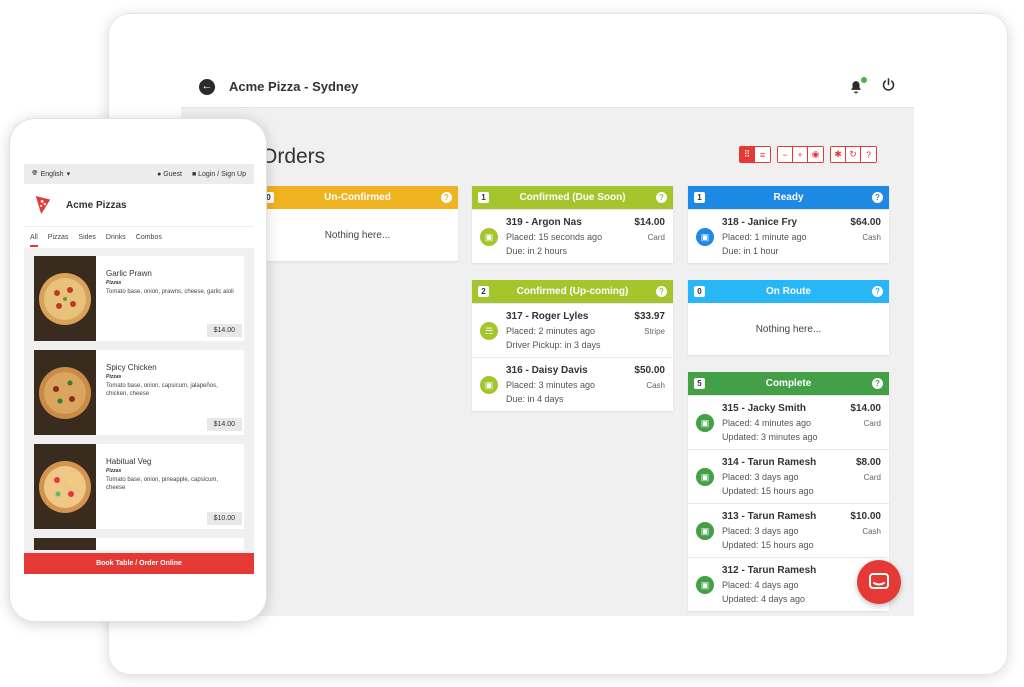 This screenshot has width=1024, height=687. What do you see at coordinates (68, 174) in the screenshot?
I see `caret-down-icon: ▾` at bounding box center [68, 174].